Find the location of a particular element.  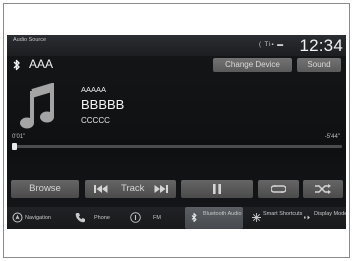

remaining-time: -5'44" is located at coordinates (332, 137).